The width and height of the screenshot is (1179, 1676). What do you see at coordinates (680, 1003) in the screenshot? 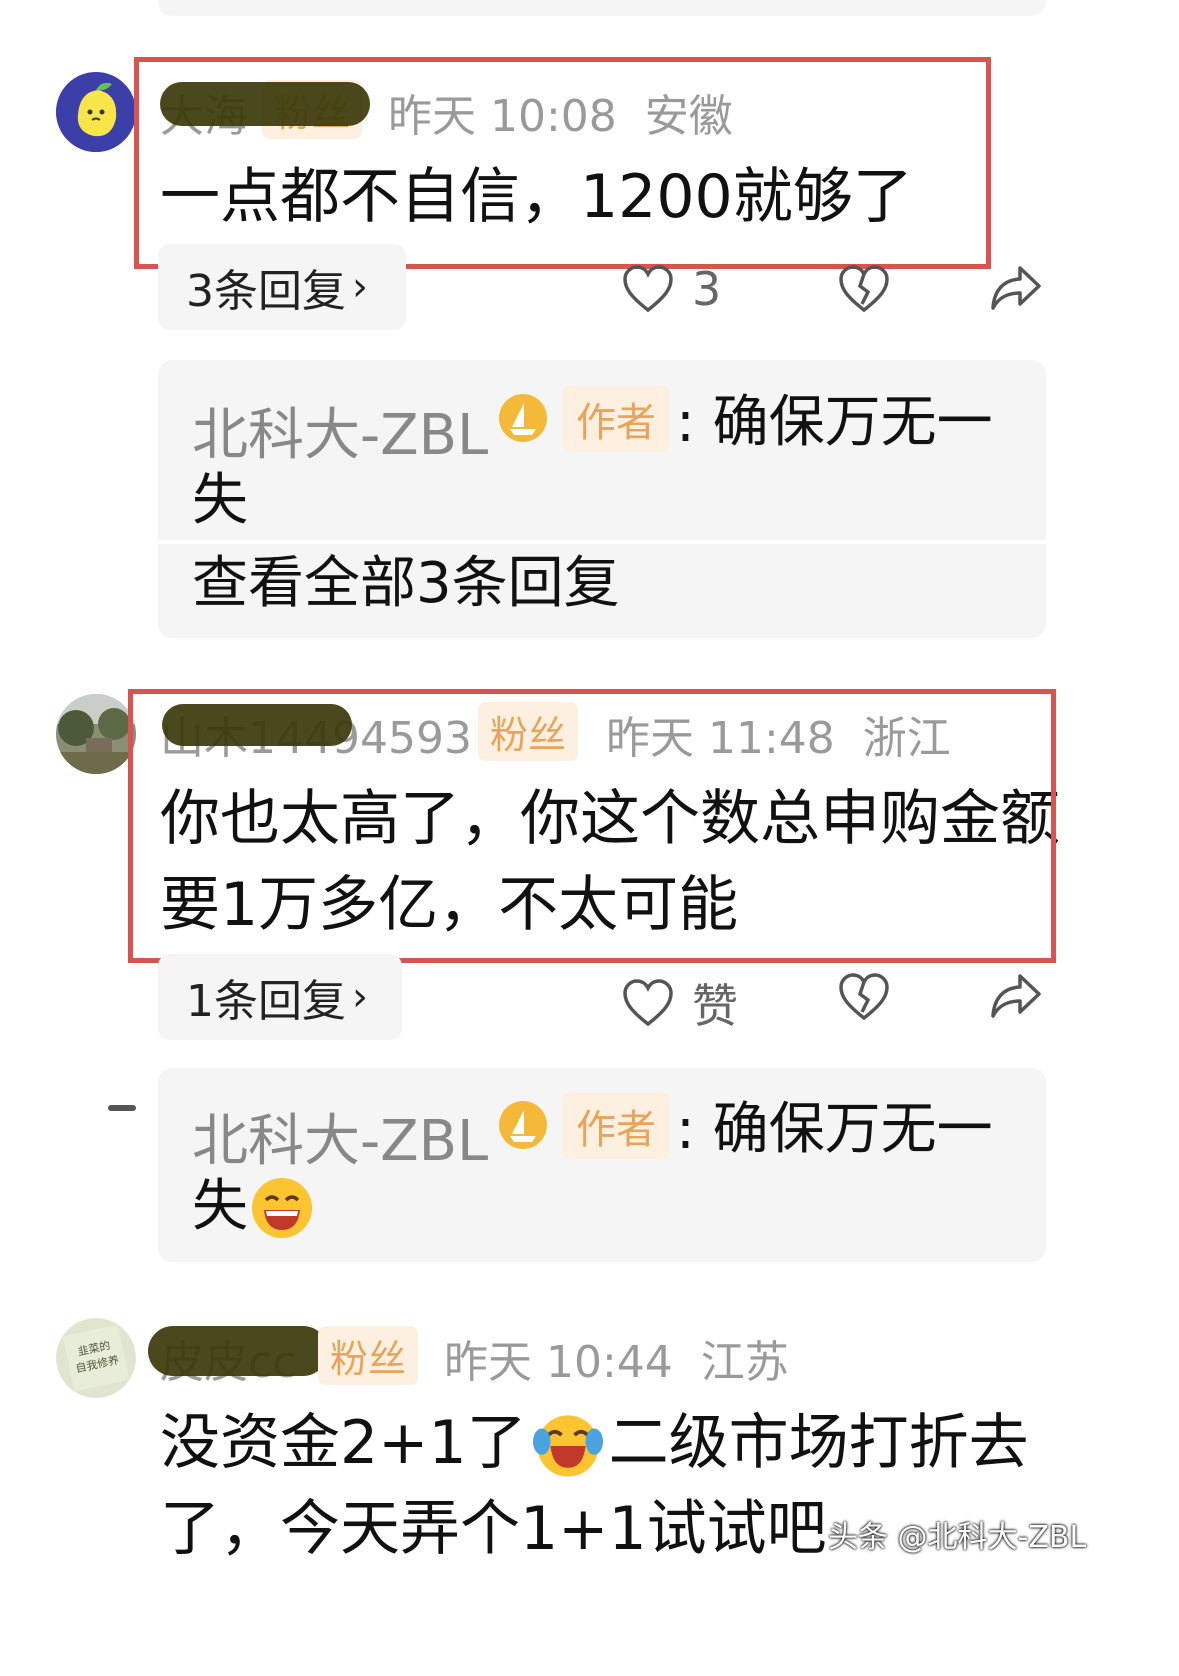
I see `like-button: 赞` at bounding box center [680, 1003].